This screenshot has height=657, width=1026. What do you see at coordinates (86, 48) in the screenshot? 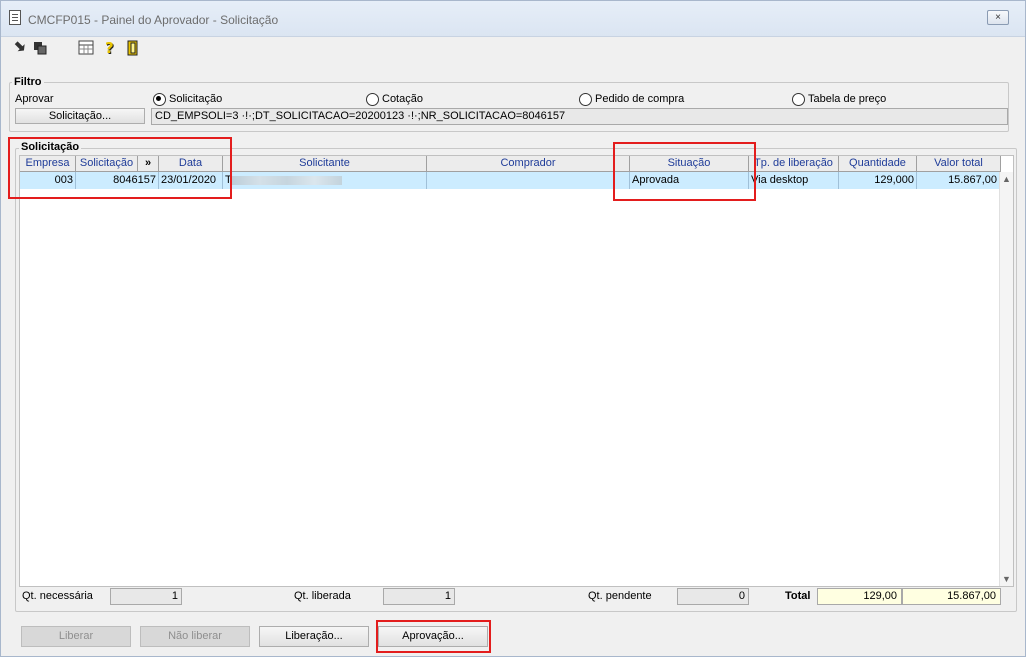
I see `calculator-icon` at bounding box center [86, 48].